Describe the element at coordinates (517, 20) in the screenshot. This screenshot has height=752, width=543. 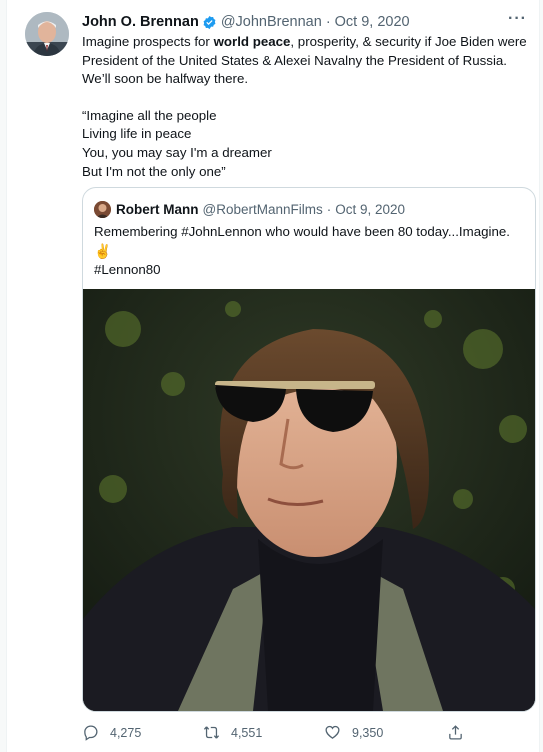
I see `more-icon: ···` at that location.